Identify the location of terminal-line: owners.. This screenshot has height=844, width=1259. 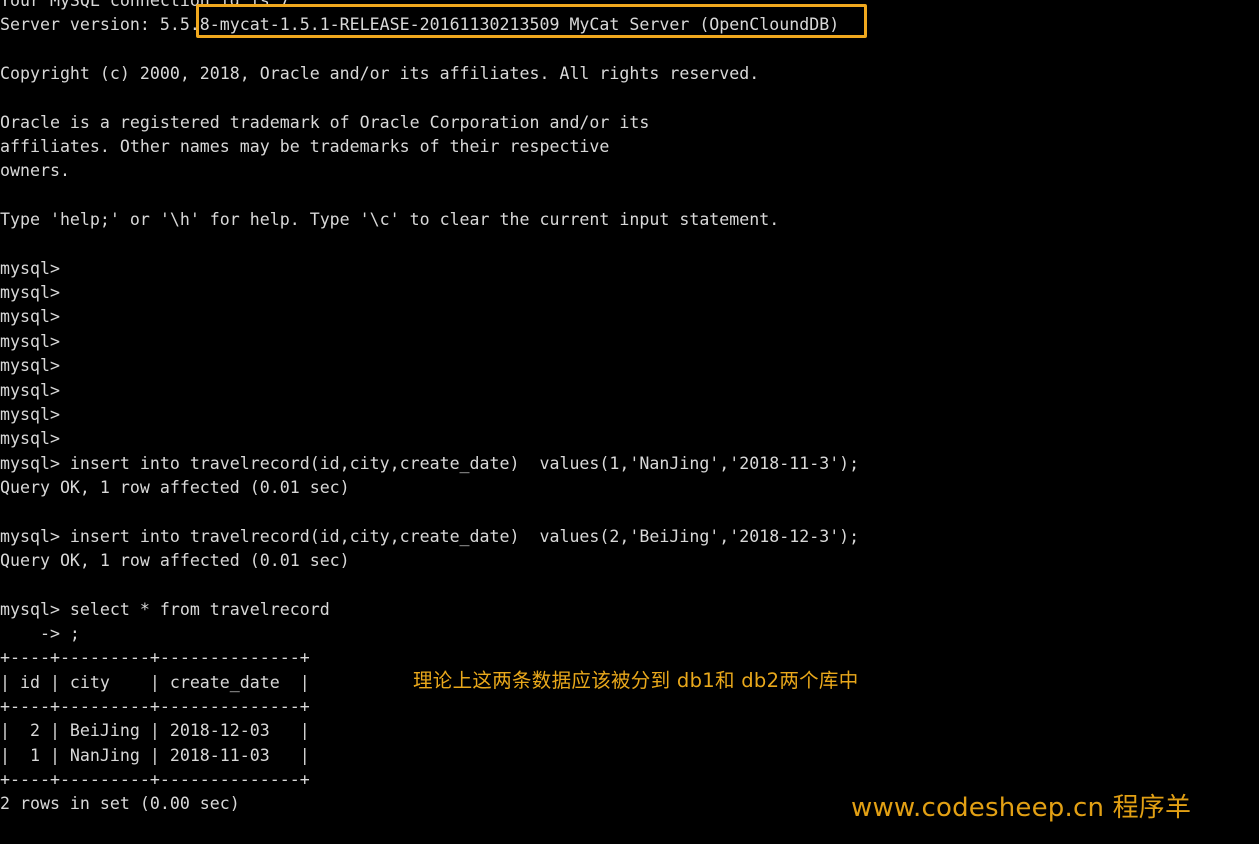
(35, 171).